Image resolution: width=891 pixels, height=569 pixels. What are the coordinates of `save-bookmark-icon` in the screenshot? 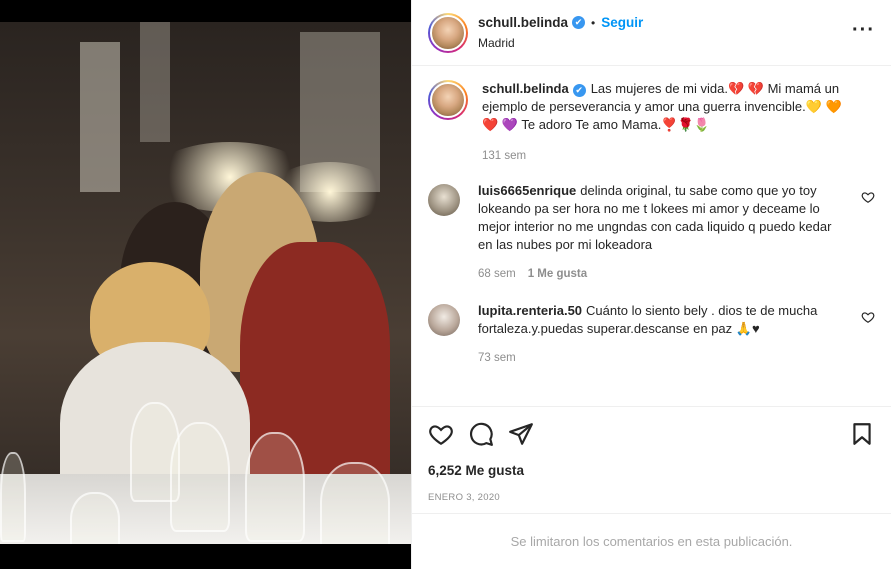 It's located at (862, 434).